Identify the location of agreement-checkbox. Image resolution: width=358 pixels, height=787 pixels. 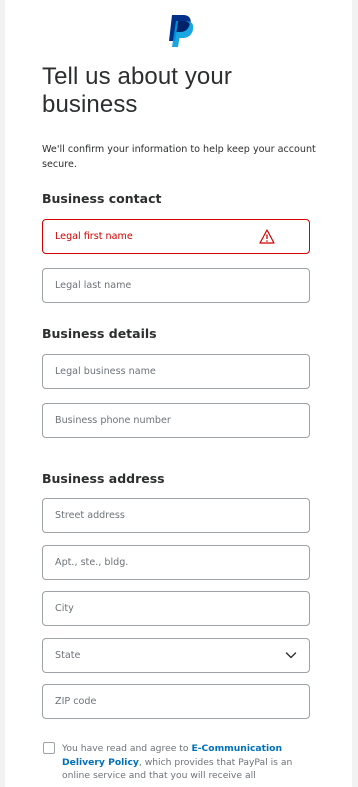
(49, 748).